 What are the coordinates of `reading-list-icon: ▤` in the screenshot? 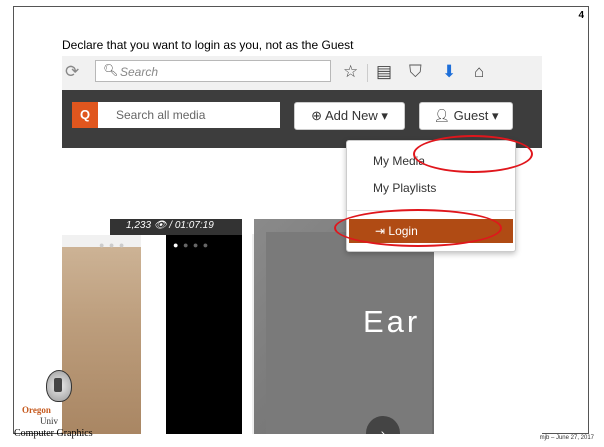 It's located at (384, 72).